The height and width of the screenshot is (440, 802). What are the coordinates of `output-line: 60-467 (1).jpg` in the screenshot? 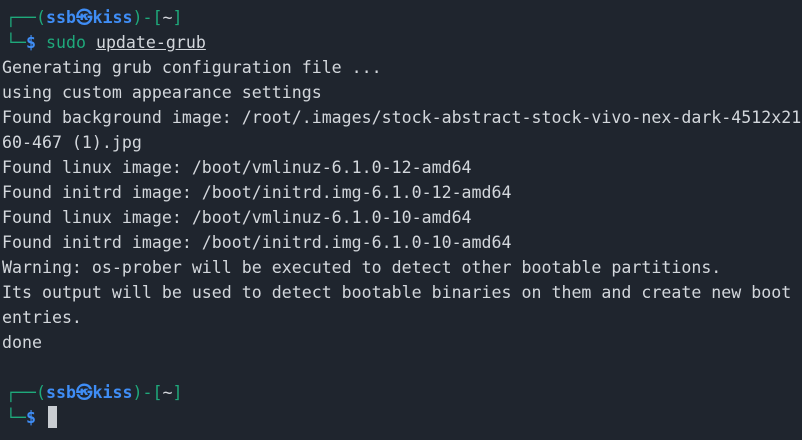 It's located at (72, 142).